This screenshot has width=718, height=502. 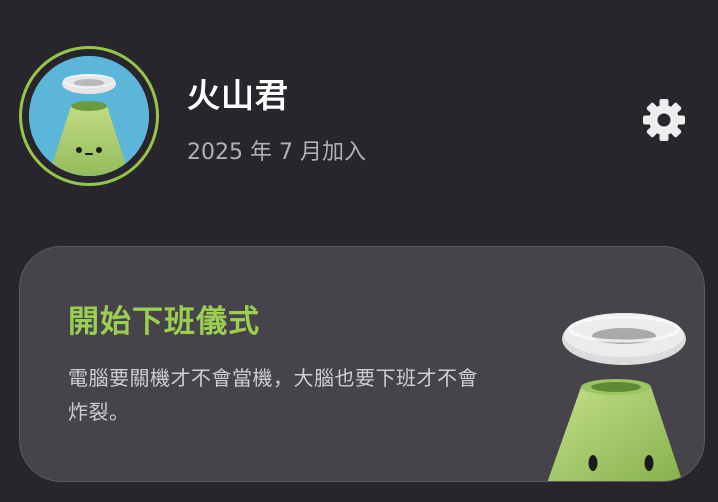 I want to click on settings-button, so click(x=664, y=120).